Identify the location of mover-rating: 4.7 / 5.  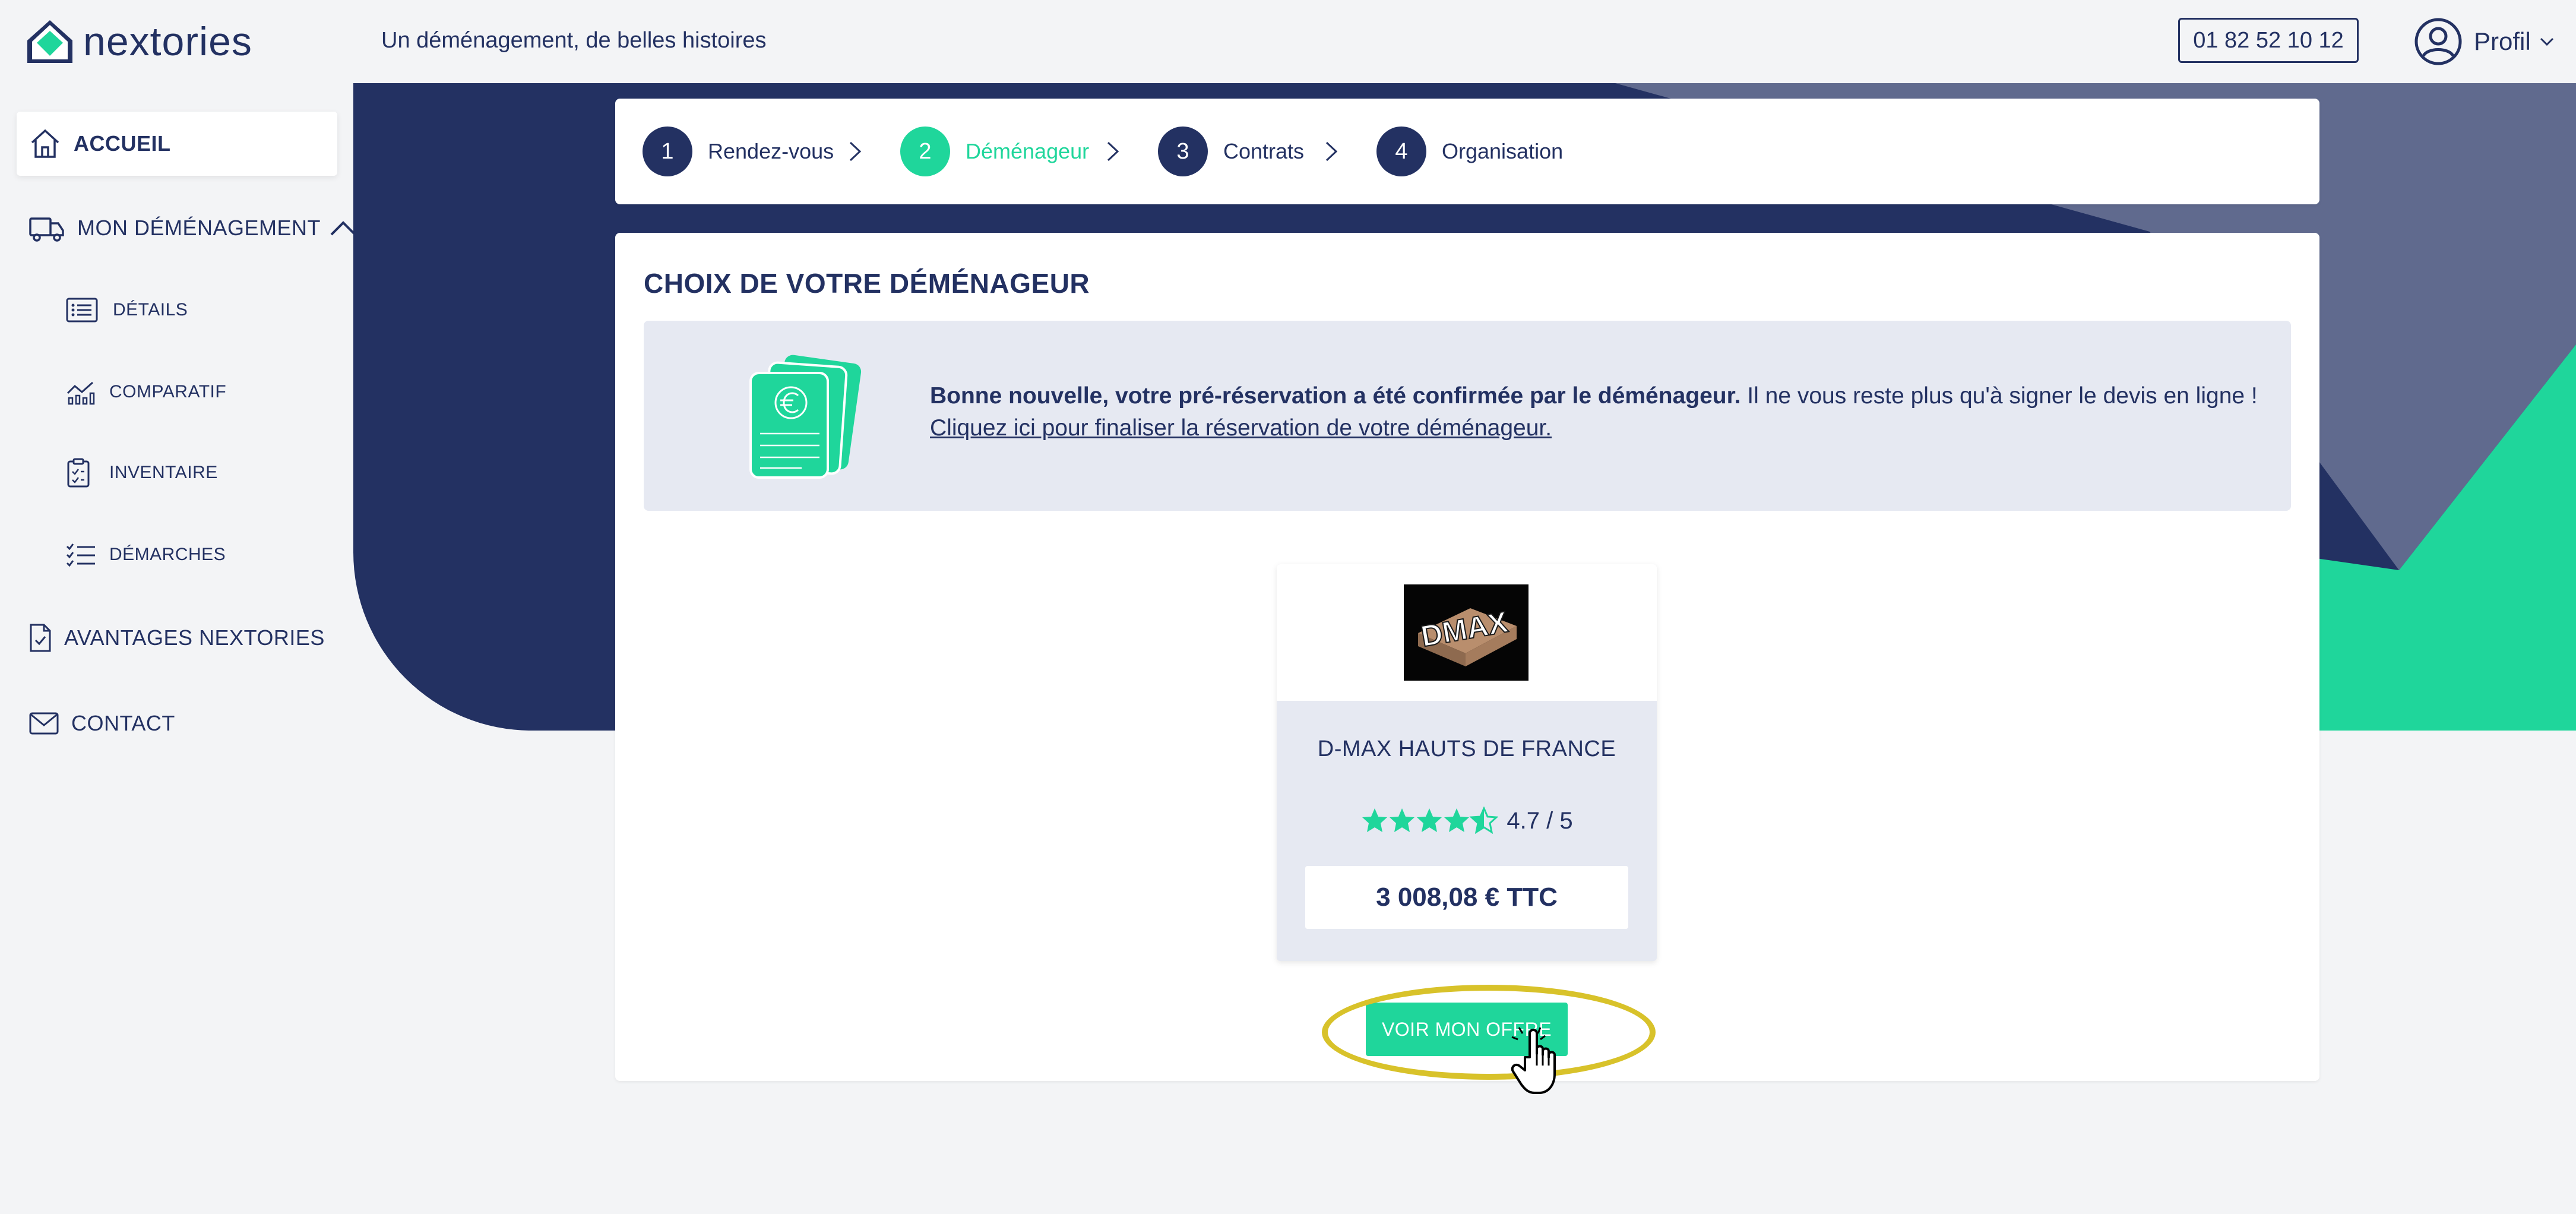
(1467, 821).